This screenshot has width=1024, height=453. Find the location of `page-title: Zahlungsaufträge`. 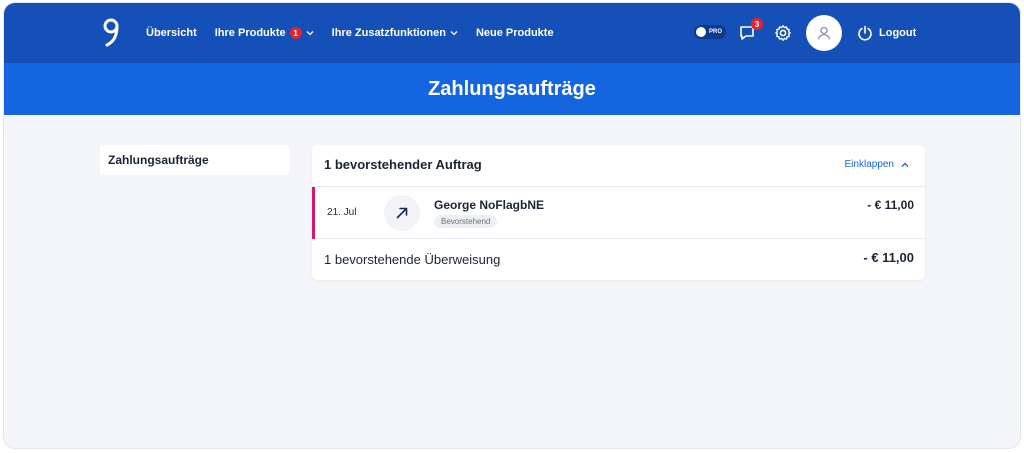

page-title: Zahlungsaufträge is located at coordinates (512, 88).